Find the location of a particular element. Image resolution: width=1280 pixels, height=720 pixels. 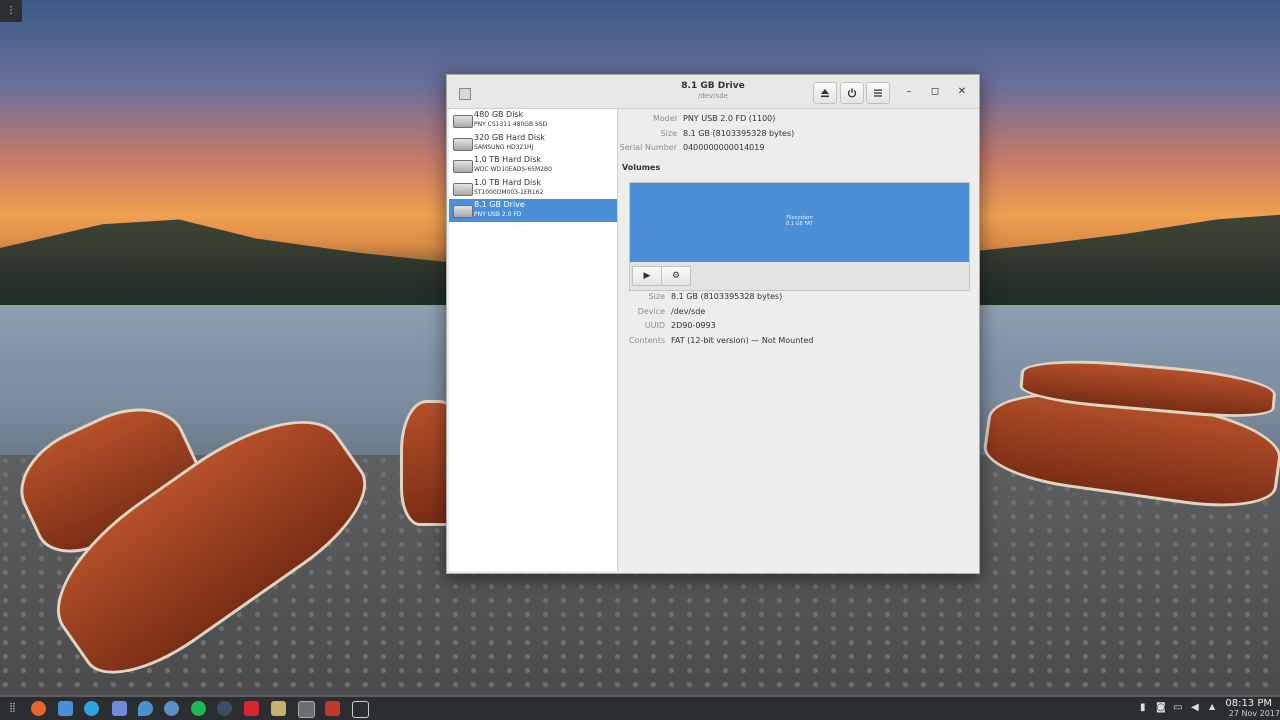

play-icon: ▶ is located at coordinates (647, 276).